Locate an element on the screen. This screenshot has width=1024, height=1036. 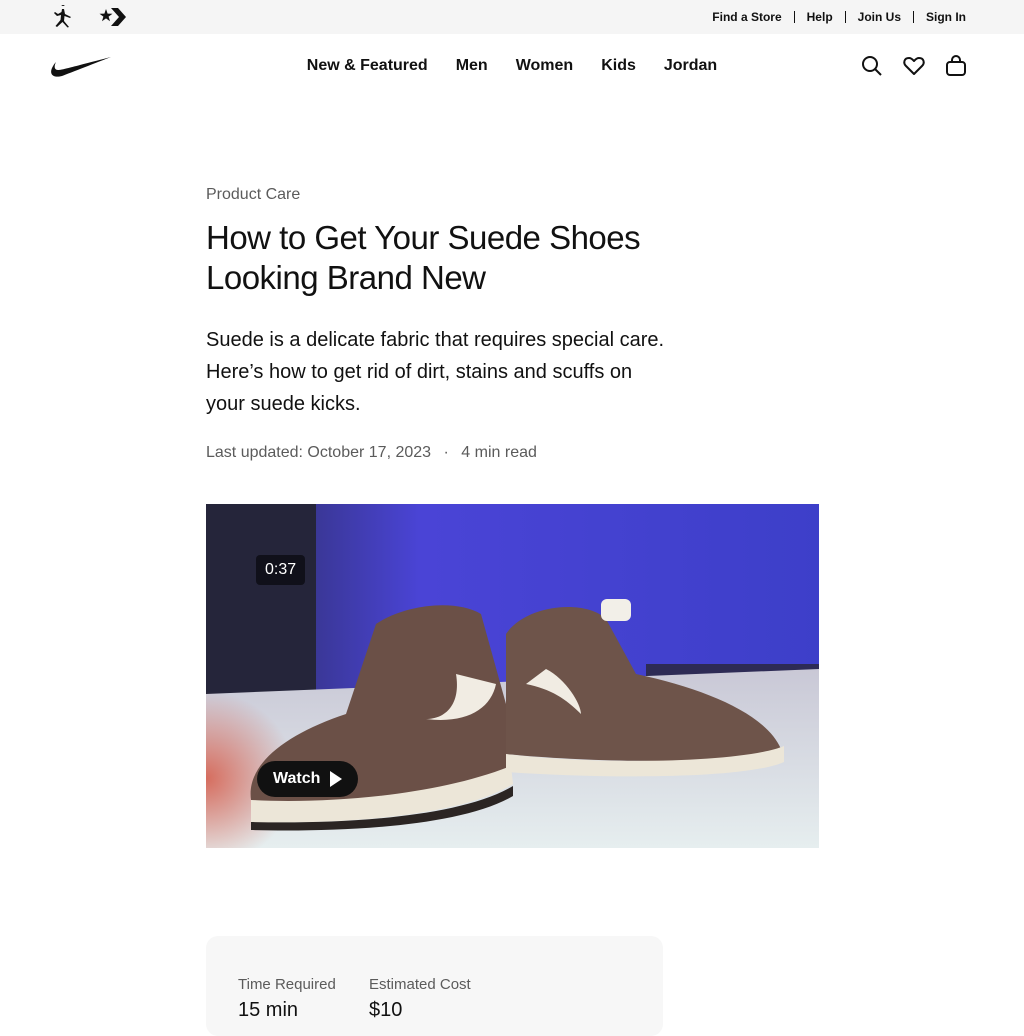
bag-icon is located at coordinates (956, 66).